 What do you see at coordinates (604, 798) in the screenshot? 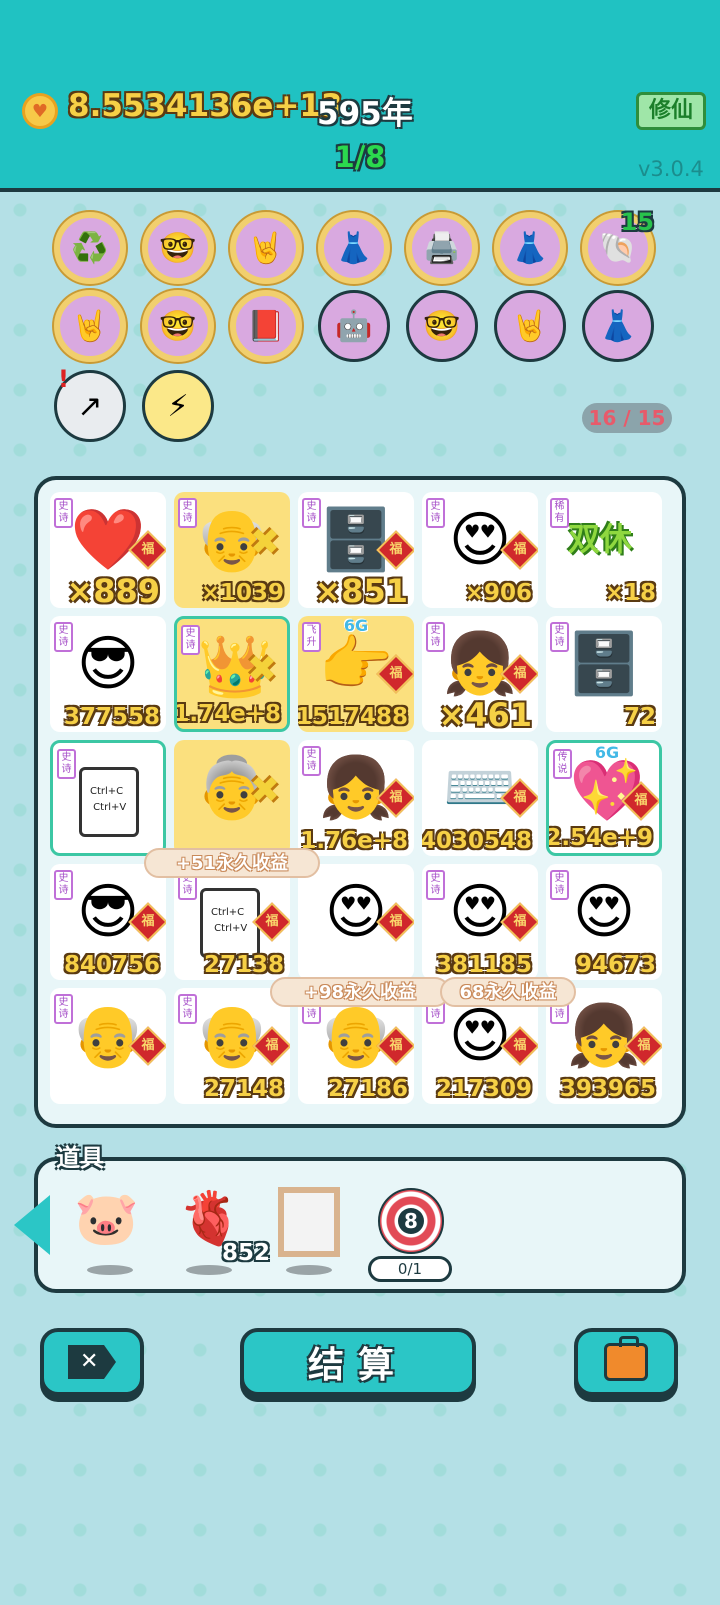
I see `board-cell: 💖 6G 传说福 2.54e+9` at bounding box center [604, 798].